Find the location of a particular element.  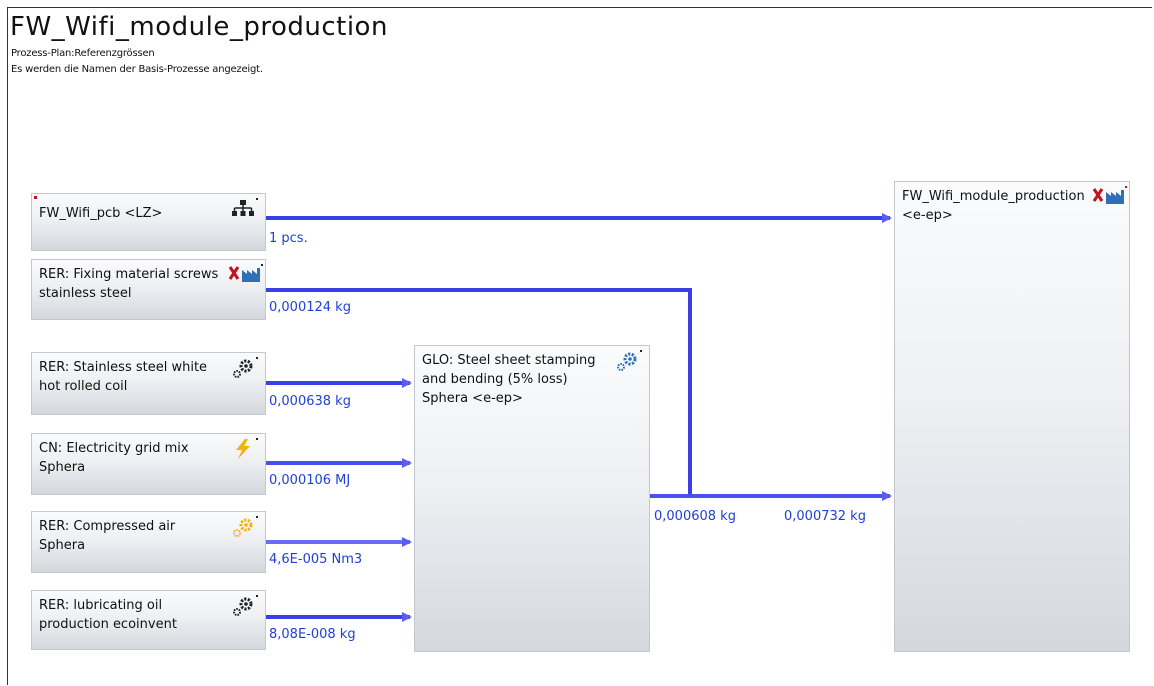

process-label: RER: Compressed air Sphera is located at coordinates (107, 536).